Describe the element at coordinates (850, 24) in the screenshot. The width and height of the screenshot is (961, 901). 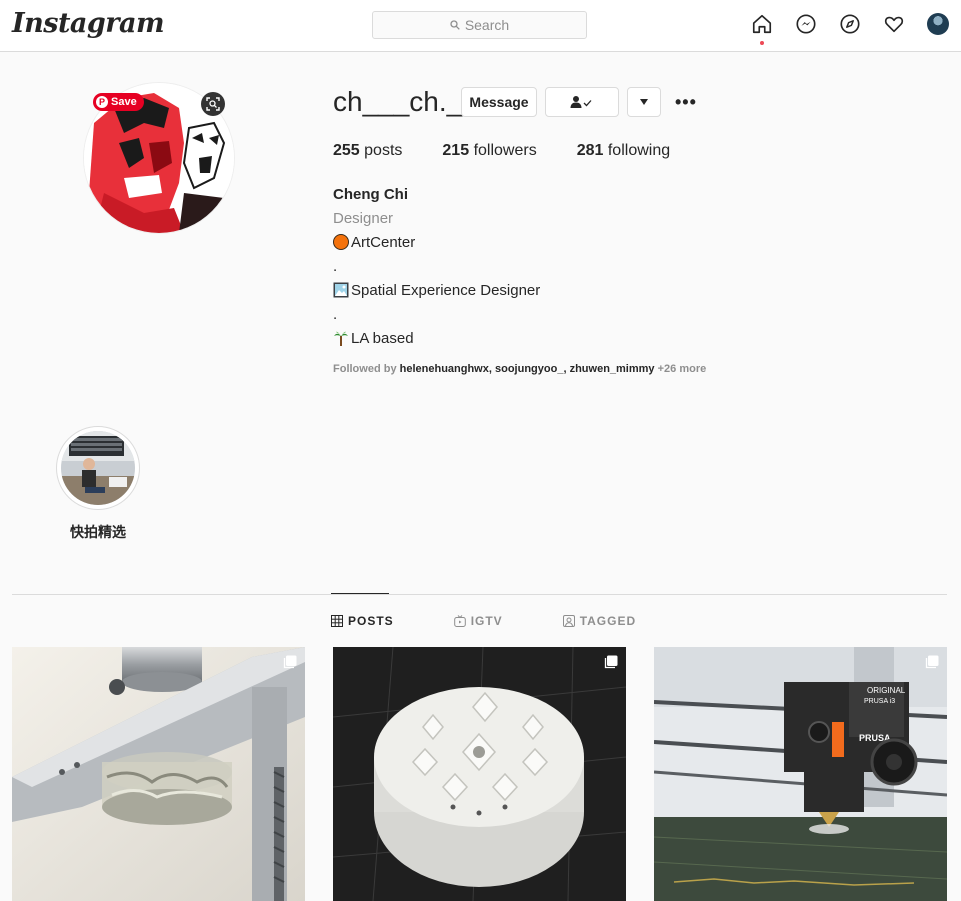
I see `explore-icon` at that location.